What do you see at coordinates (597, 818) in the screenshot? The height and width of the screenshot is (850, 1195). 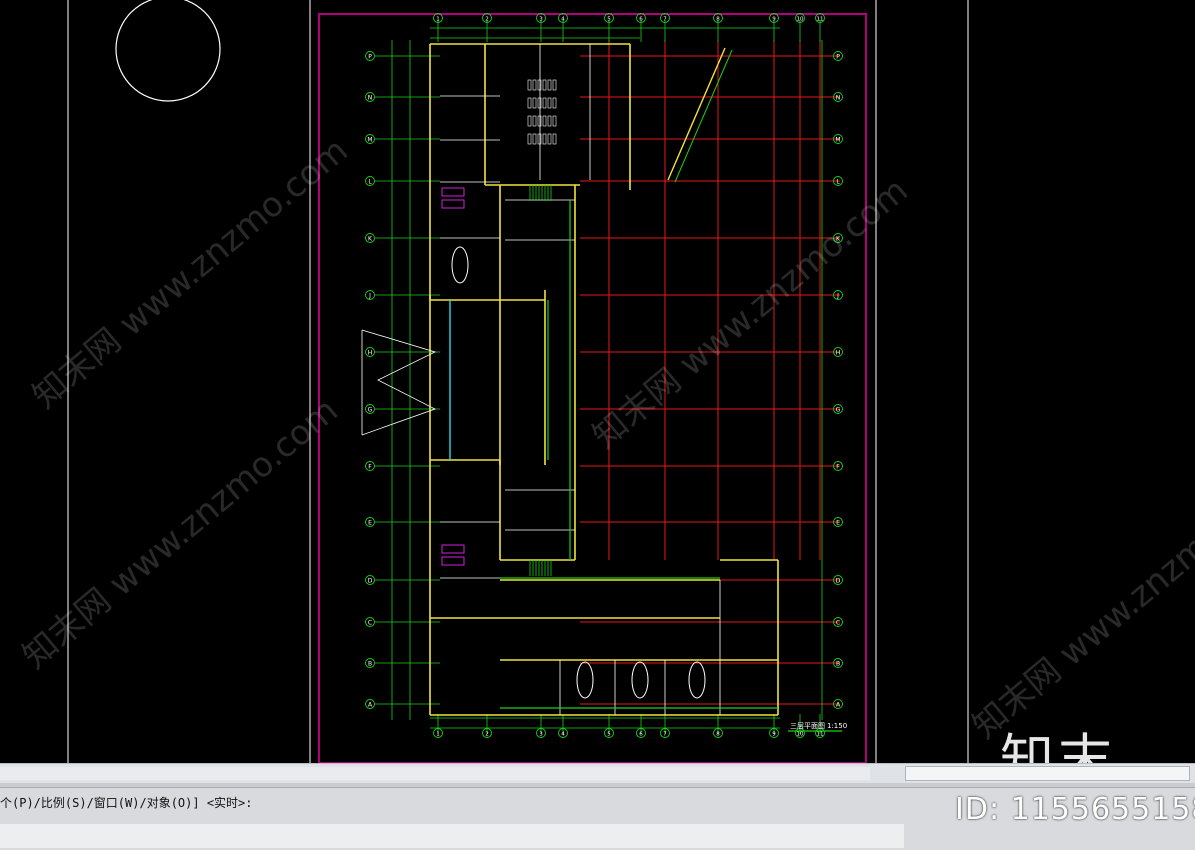 I see `command-line-panel: 个(P)/比例(S)/窗口(W)/对象(O)] <实时>:` at bounding box center [597, 818].